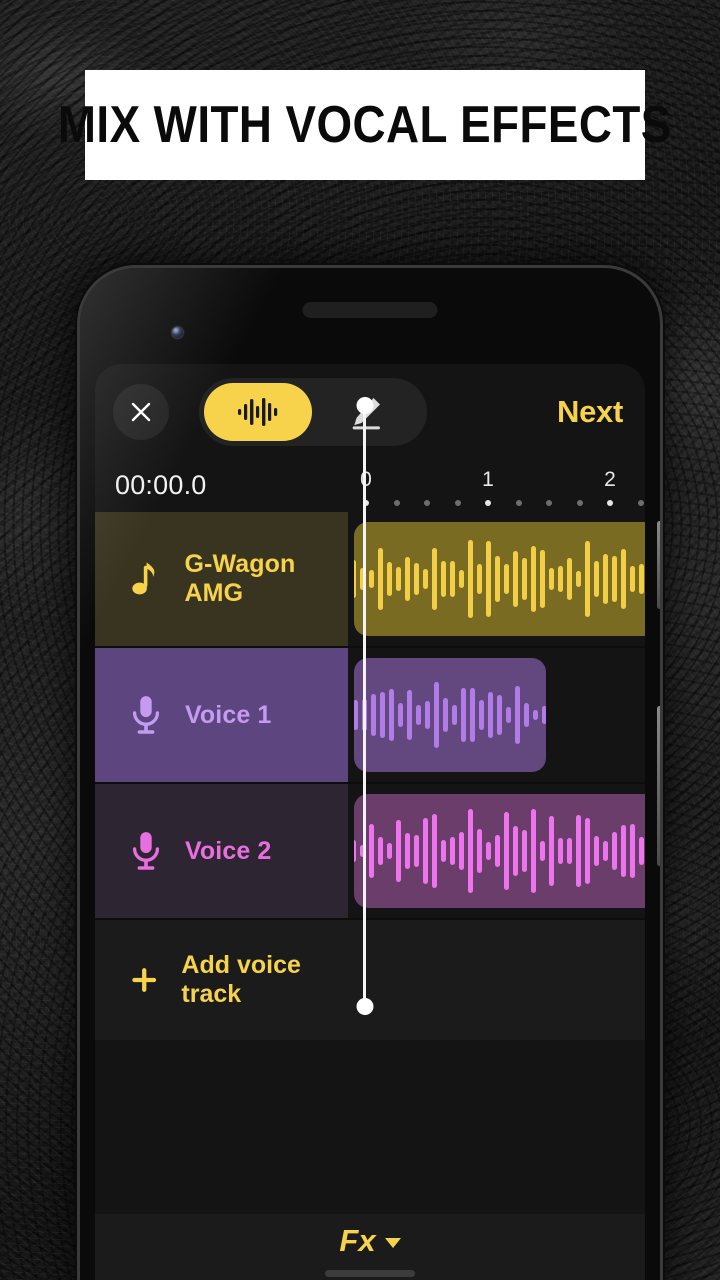 Image resolution: width=720 pixels, height=1280 pixels. I want to click on audio-clip-voice1, so click(450, 715).